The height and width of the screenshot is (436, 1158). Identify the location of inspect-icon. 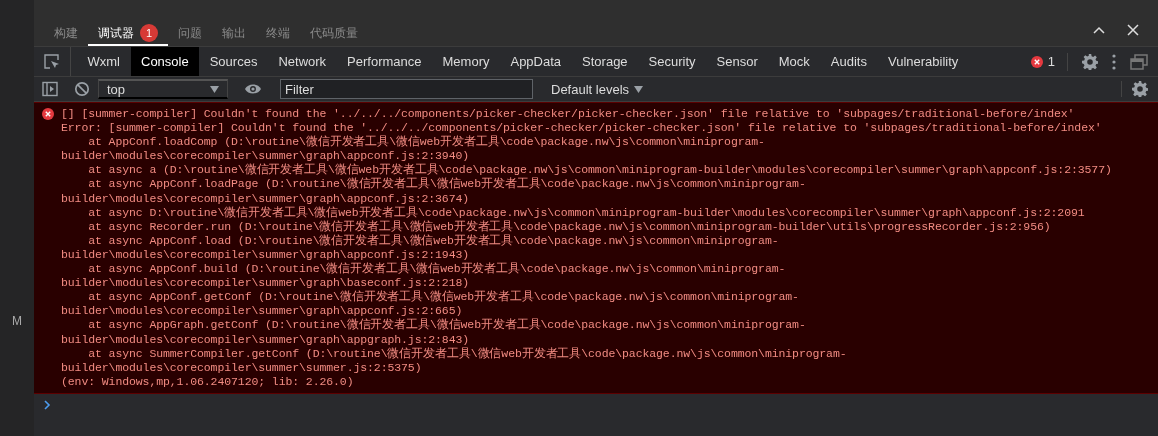
(52, 61).